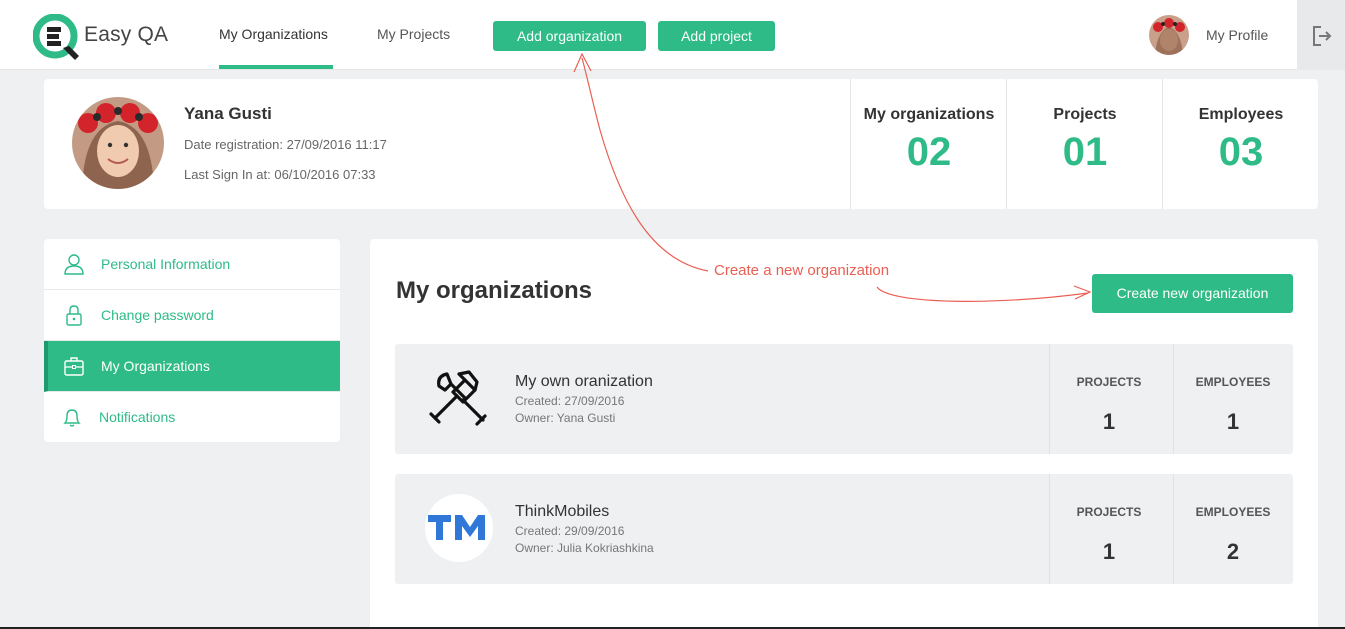 This screenshot has width=1345, height=629. Describe the element at coordinates (565, 418) in the screenshot. I see `organization-owner: Owner: Yana Gusti` at that location.